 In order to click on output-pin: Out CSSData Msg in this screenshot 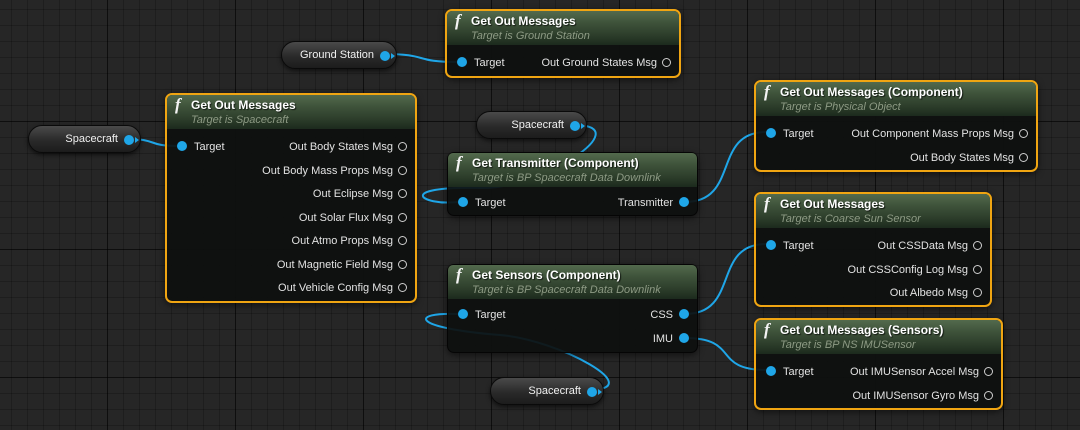, I will do `click(930, 246)`.